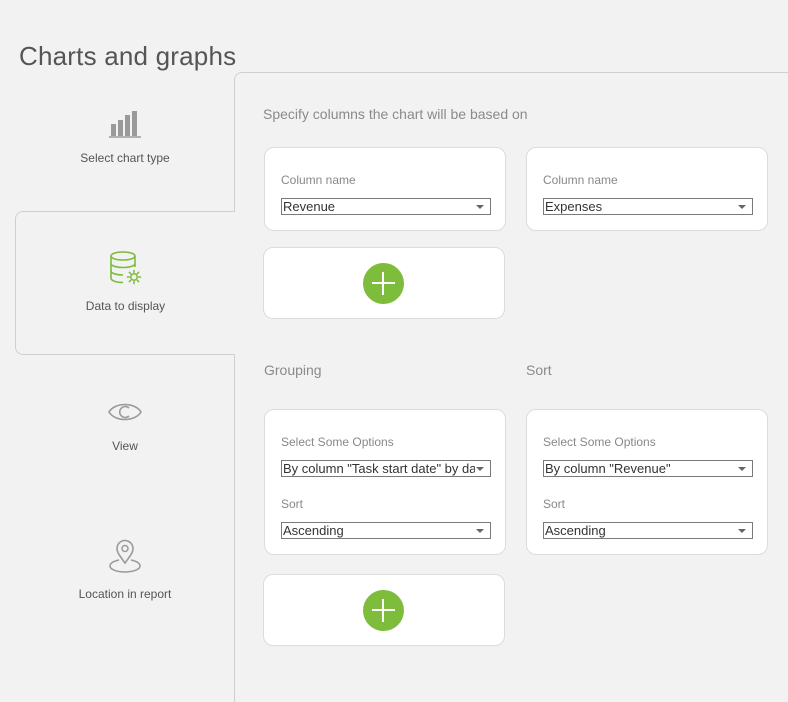 The image size is (788, 702). Describe the element at coordinates (386, 468) in the screenshot. I see `grouping-options-select: By column "Task start date" by date` at that location.